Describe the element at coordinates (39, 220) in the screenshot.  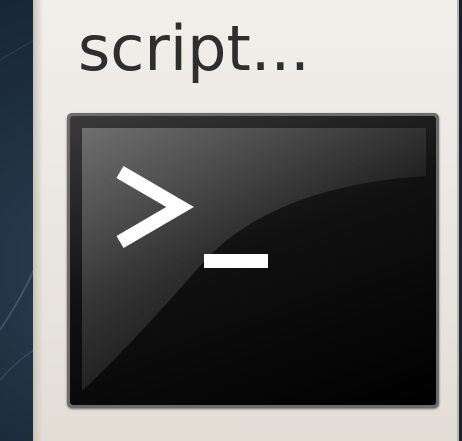
I see `tile-rim` at that location.